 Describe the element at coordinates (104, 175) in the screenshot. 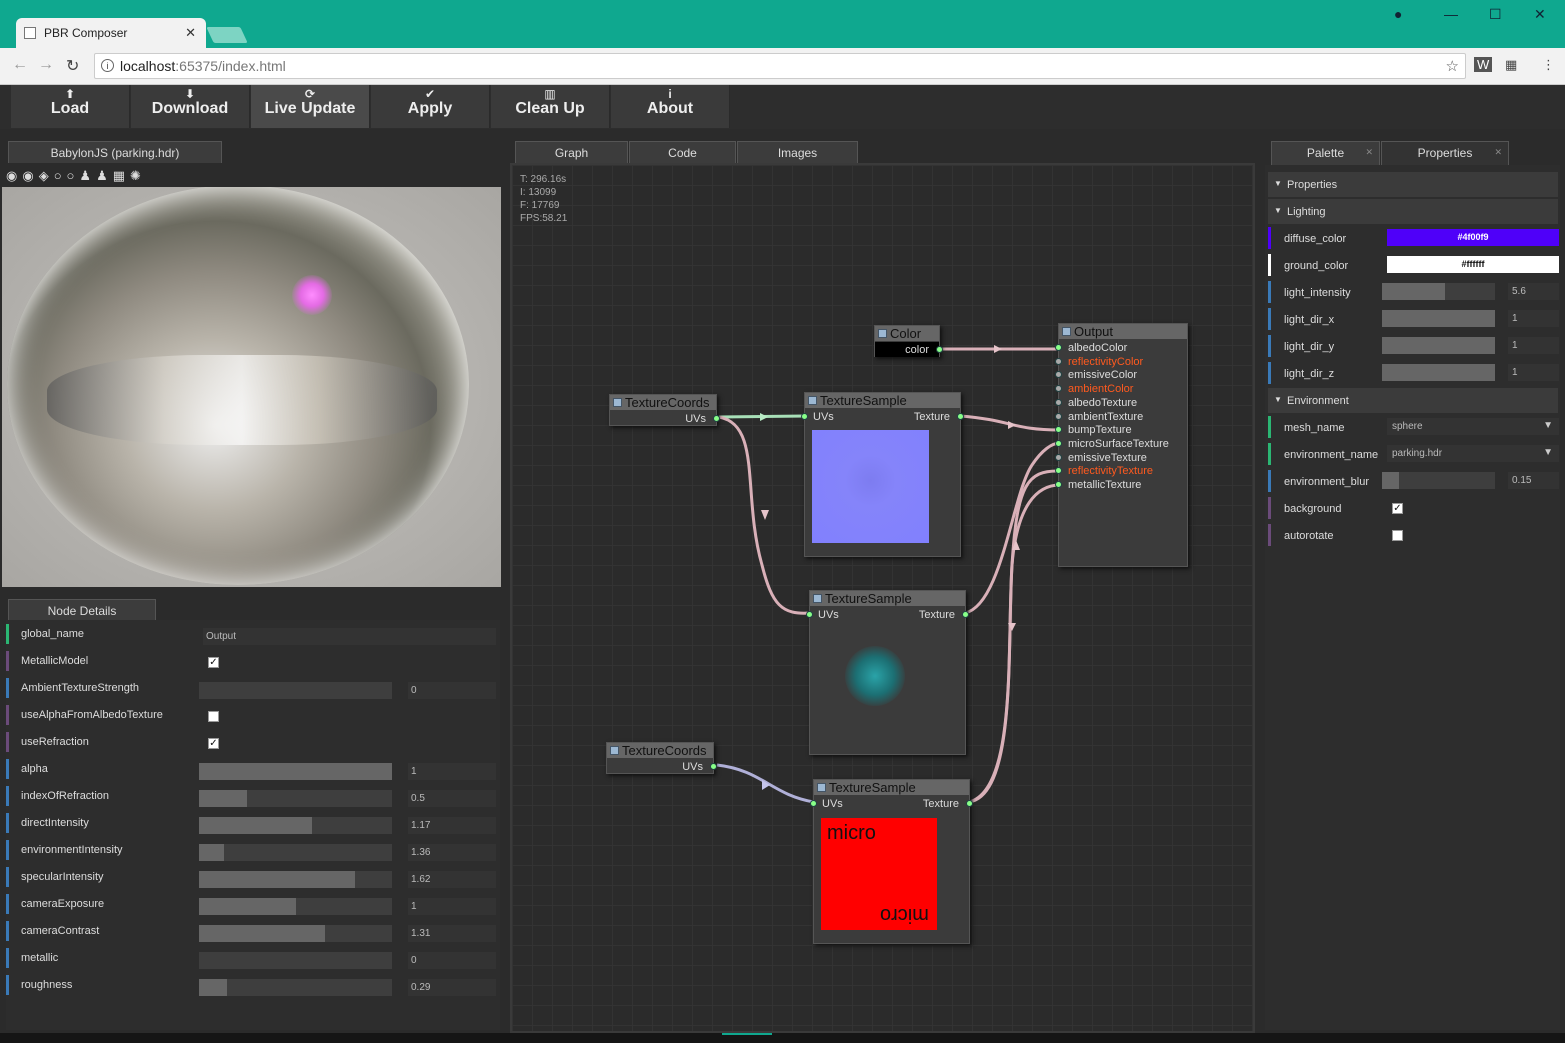

I see `user-alt-icon: ♟` at that location.